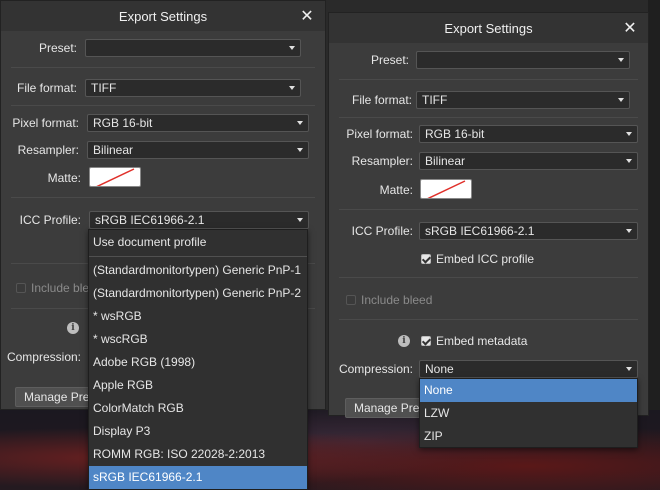  Describe the element at coordinates (528, 390) in the screenshot. I see `dropdown-item-selected: None` at that location.